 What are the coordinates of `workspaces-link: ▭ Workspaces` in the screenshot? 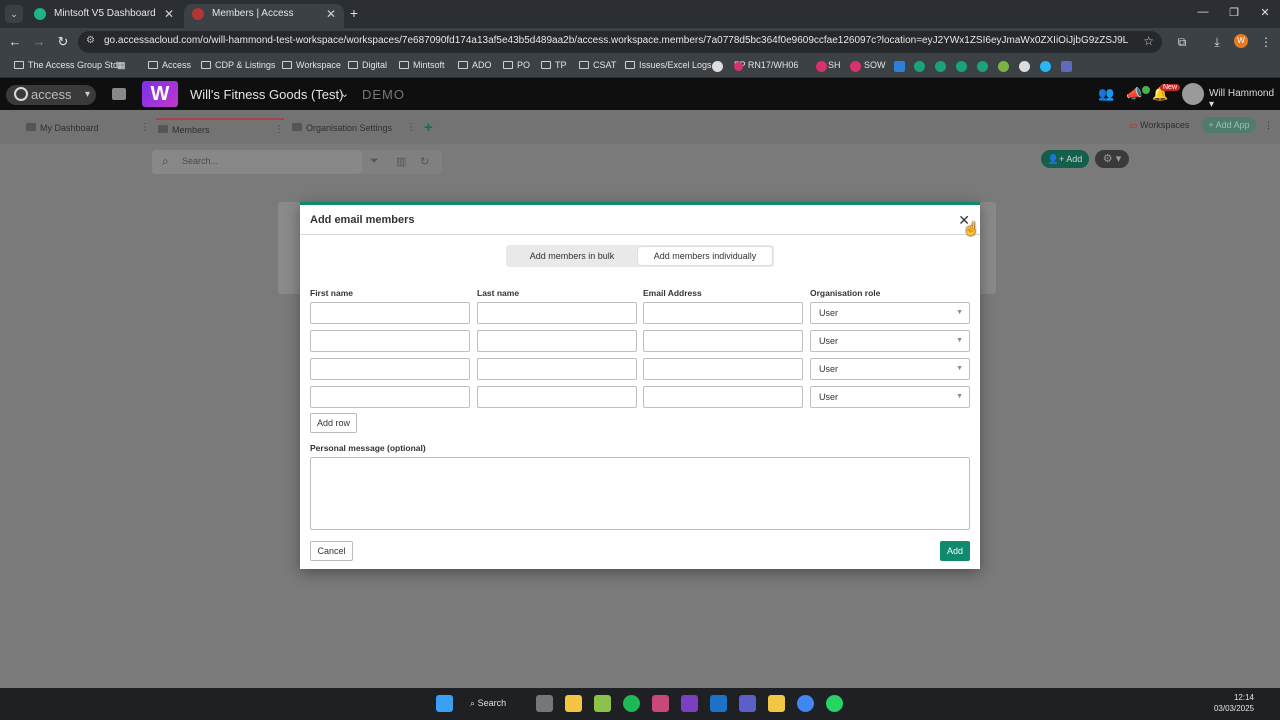 It's located at (1159, 125).